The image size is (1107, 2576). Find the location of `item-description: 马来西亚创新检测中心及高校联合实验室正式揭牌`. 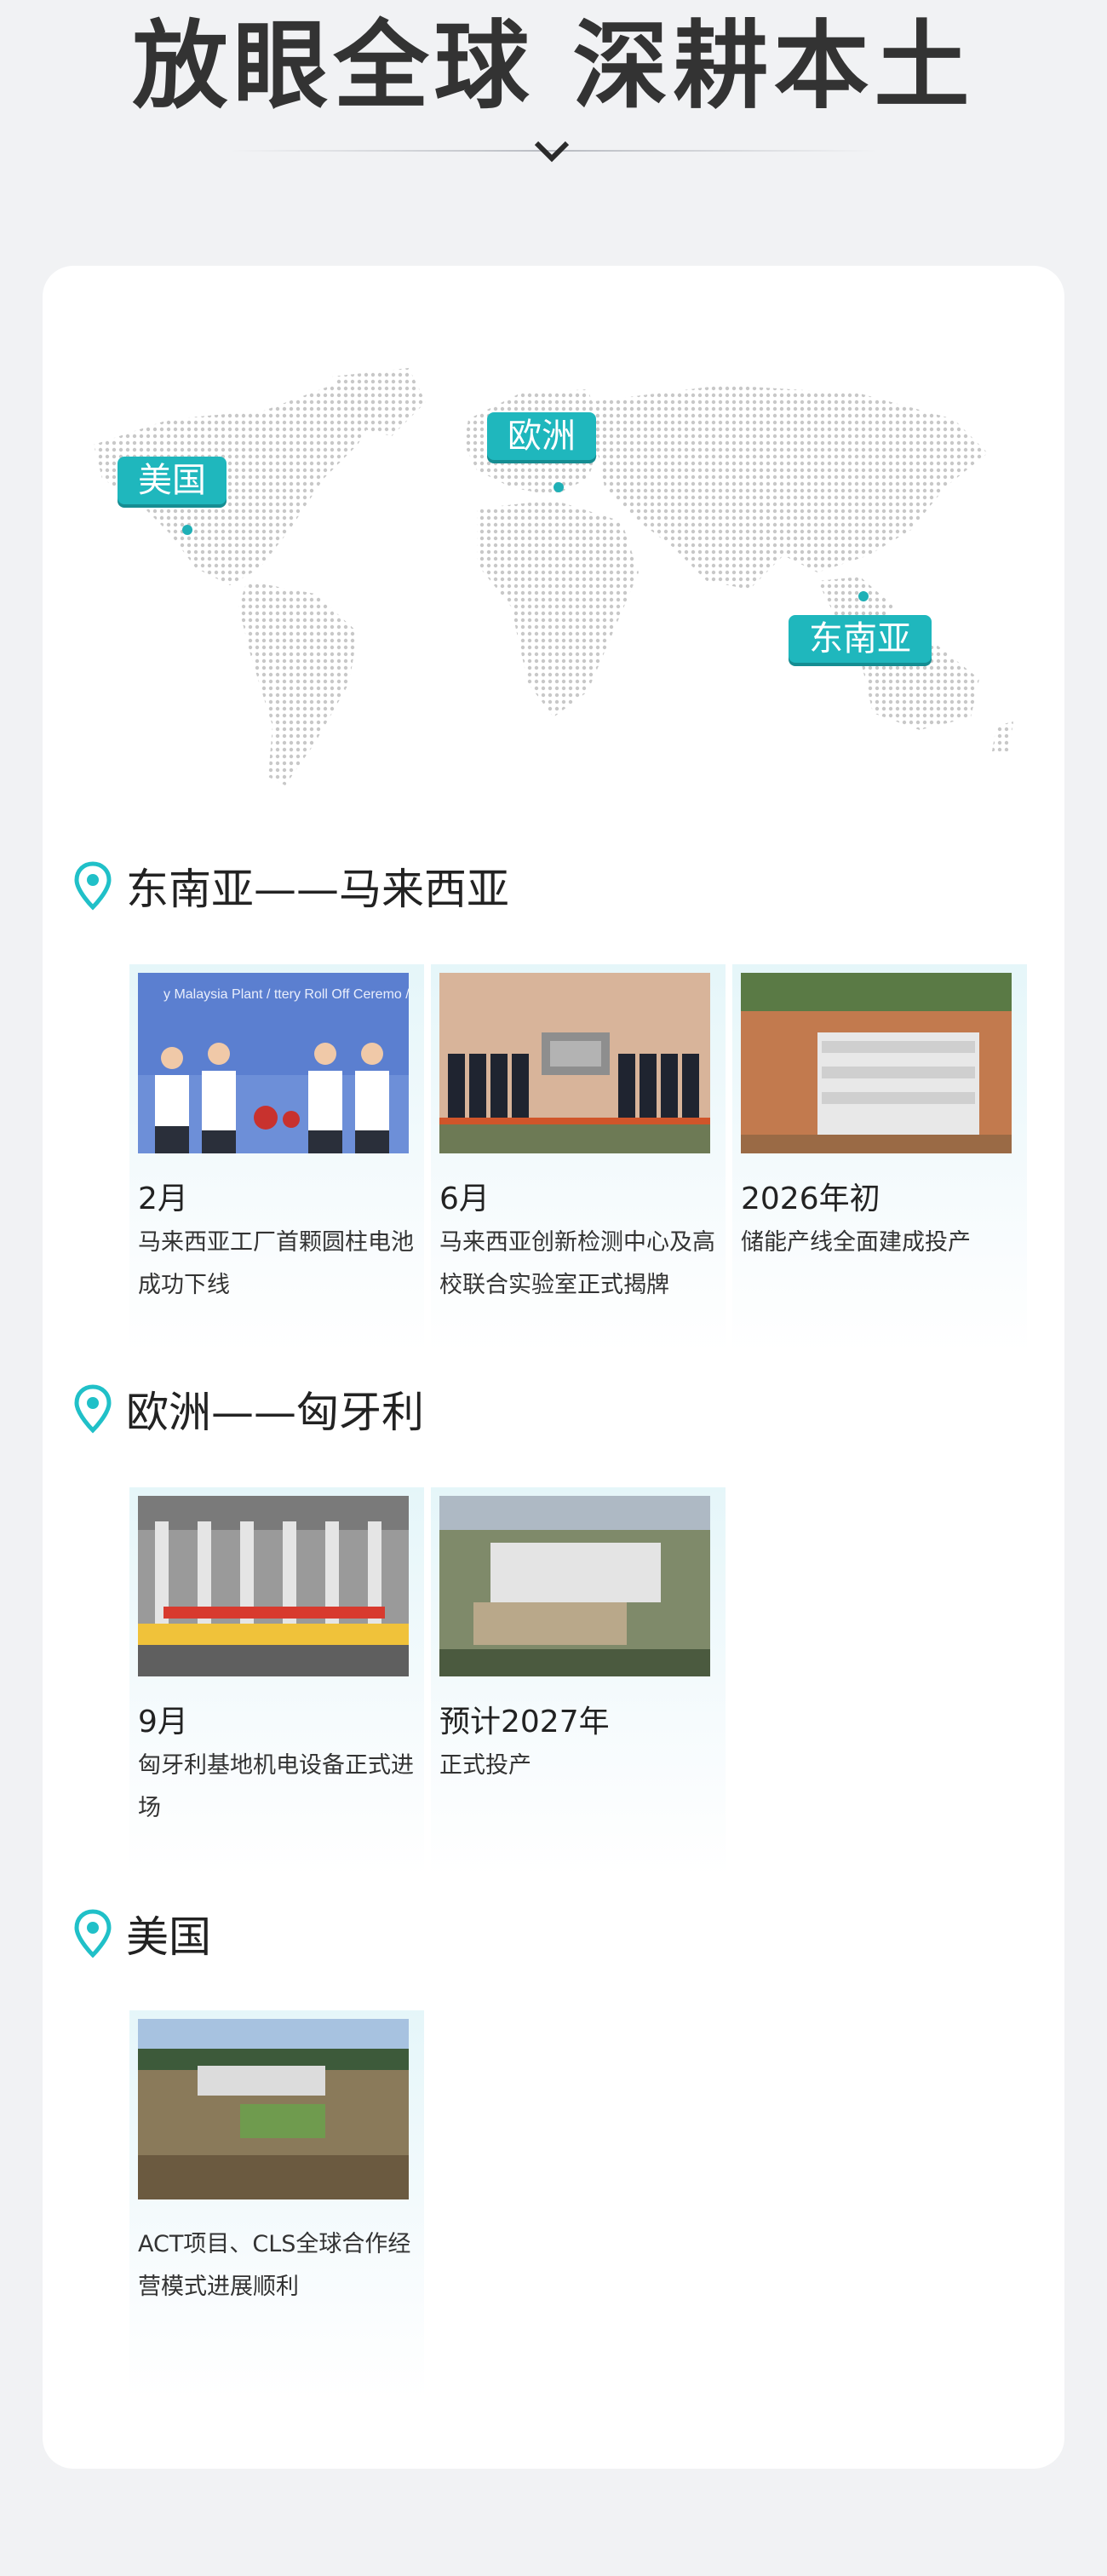

item-description: 马来西亚创新检测中心及高校联合实验室正式揭牌 is located at coordinates (577, 1264).